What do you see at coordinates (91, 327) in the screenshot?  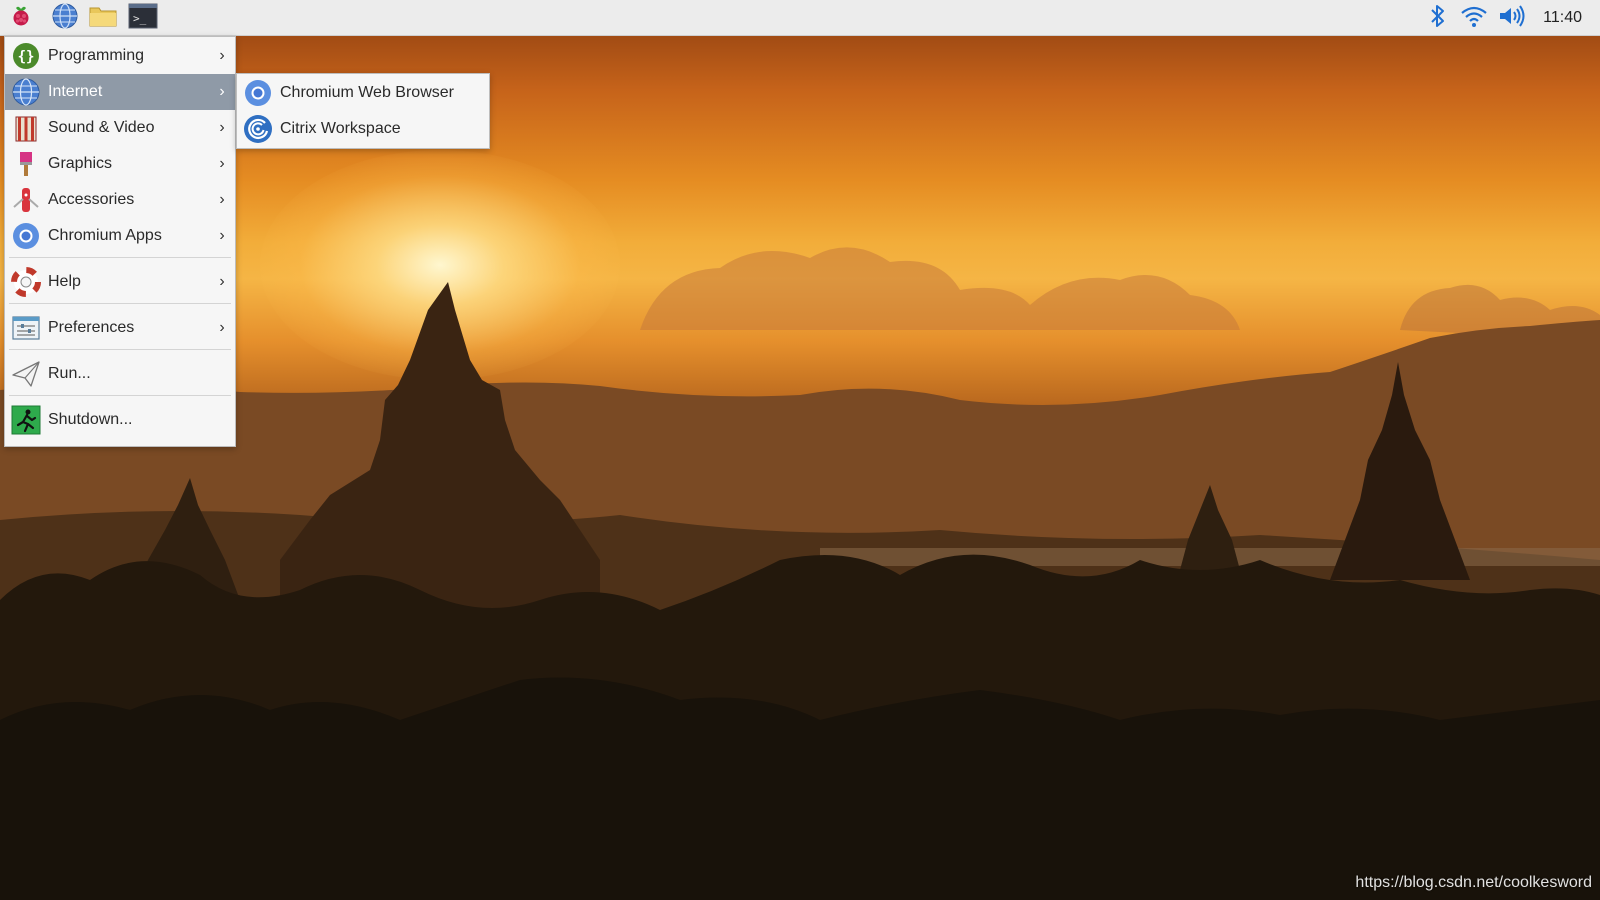 I see `menu-item-label: Preferences` at bounding box center [91, 327].